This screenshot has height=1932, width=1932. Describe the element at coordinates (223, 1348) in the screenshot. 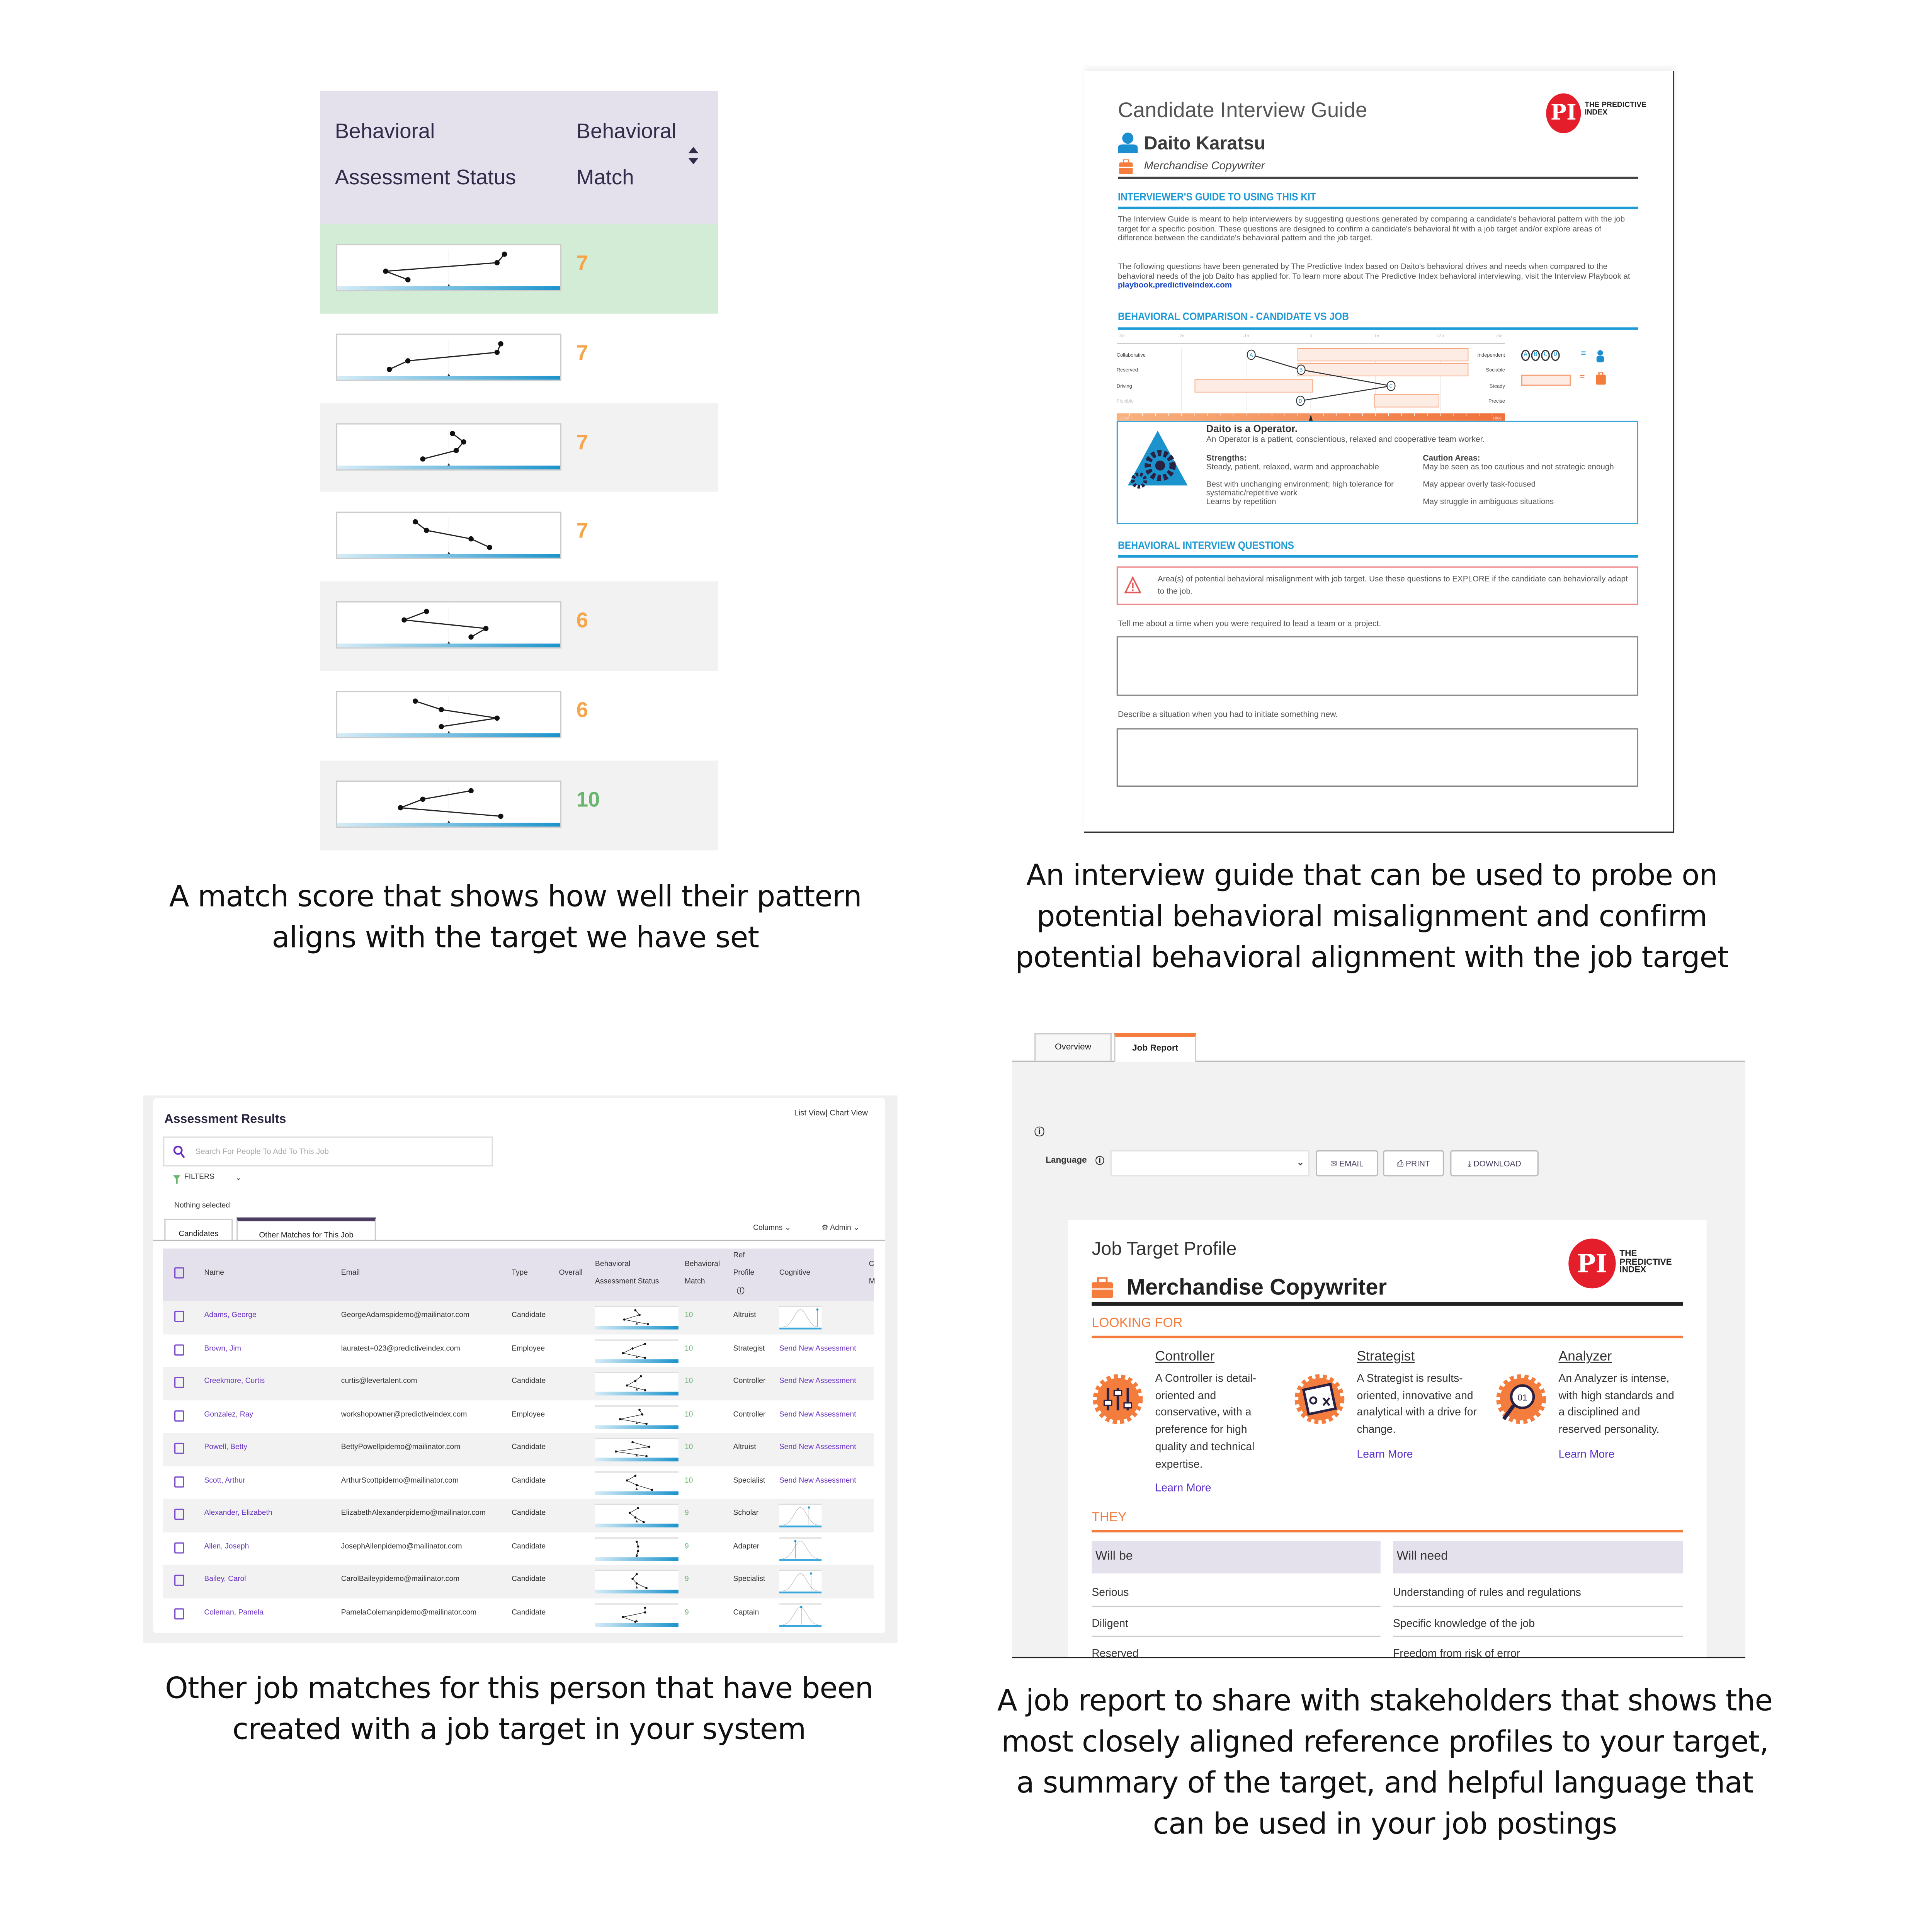

I see `person-name-link: Brown, Jim` at that location.